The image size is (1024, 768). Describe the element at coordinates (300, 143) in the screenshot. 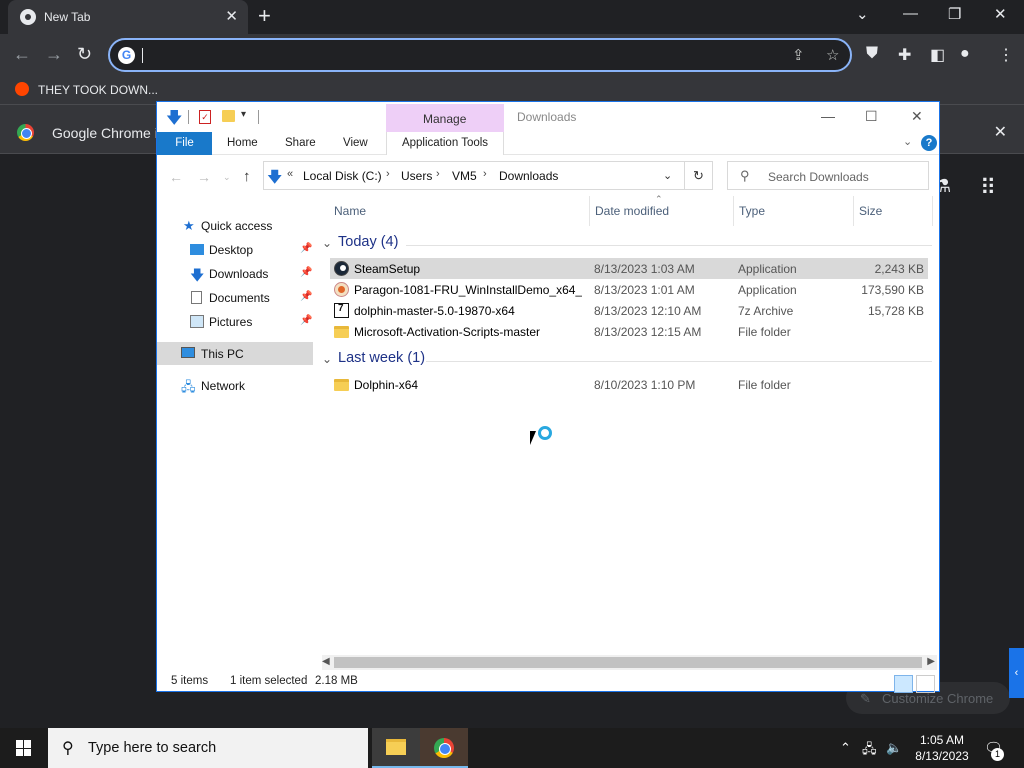

I see `tab-share: Share` at that location.